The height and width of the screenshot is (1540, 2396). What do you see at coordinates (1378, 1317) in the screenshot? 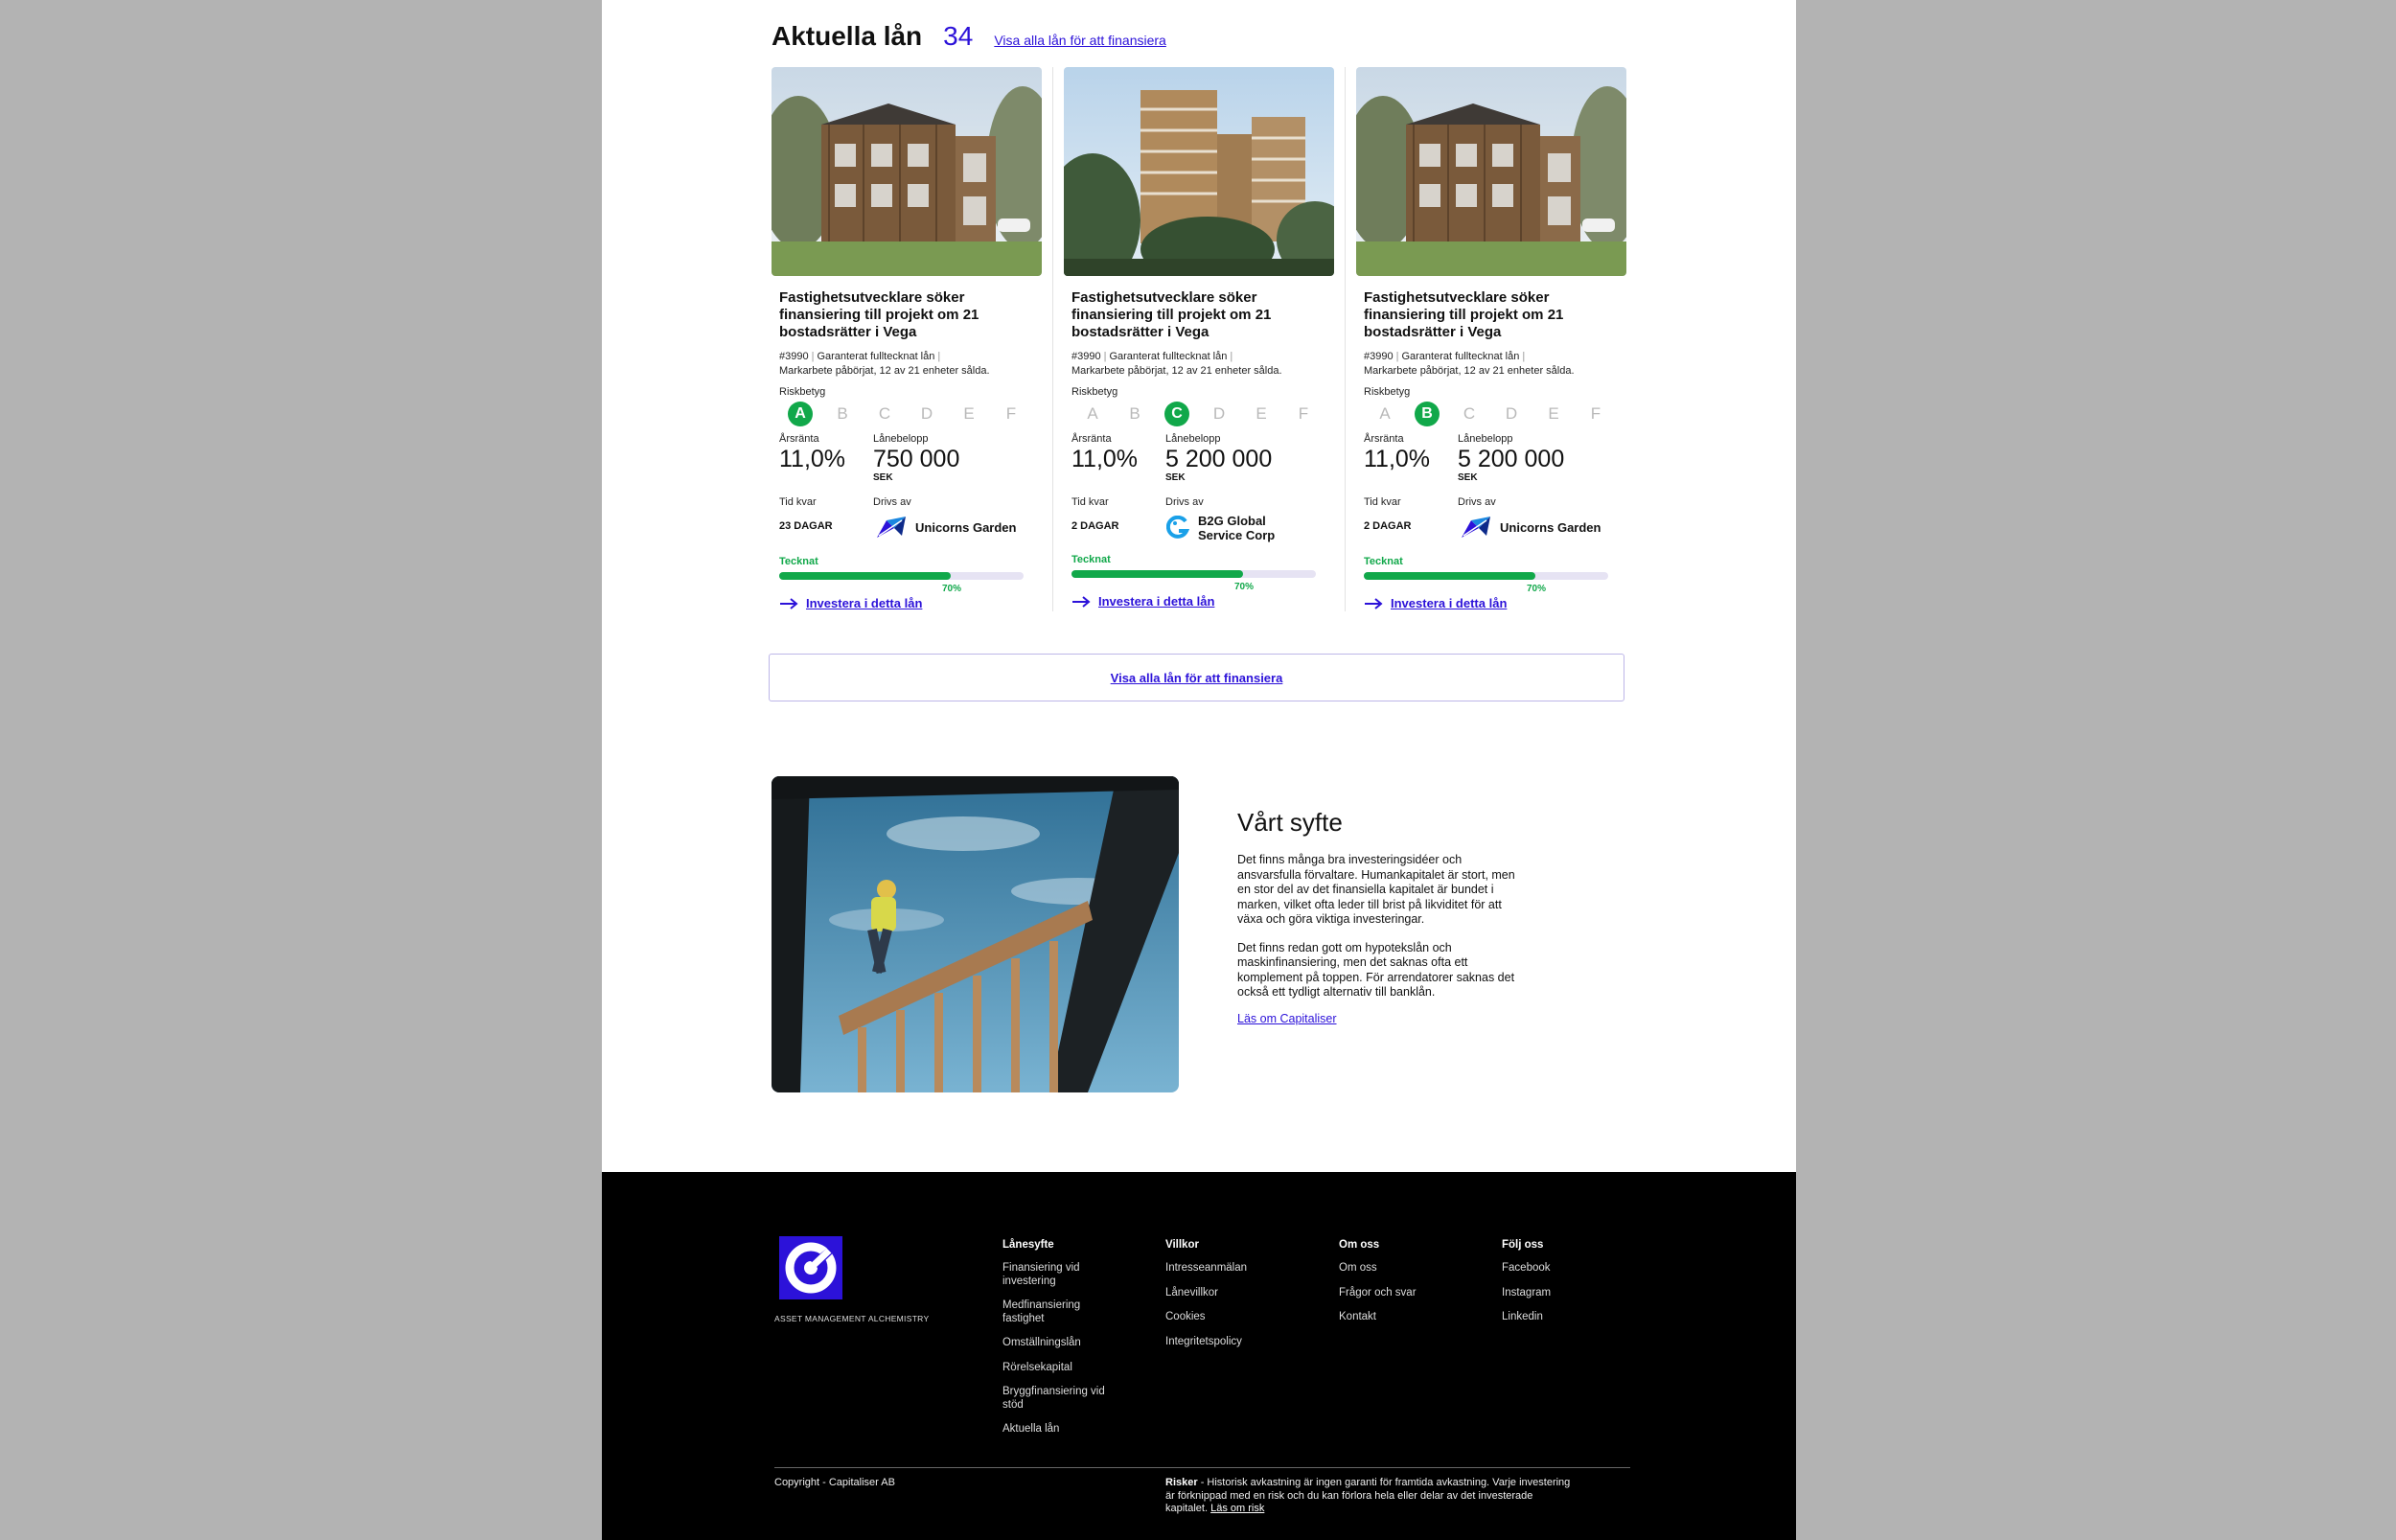
I see `footer-link: Kontakt` at bounding box center [1378, 1317].